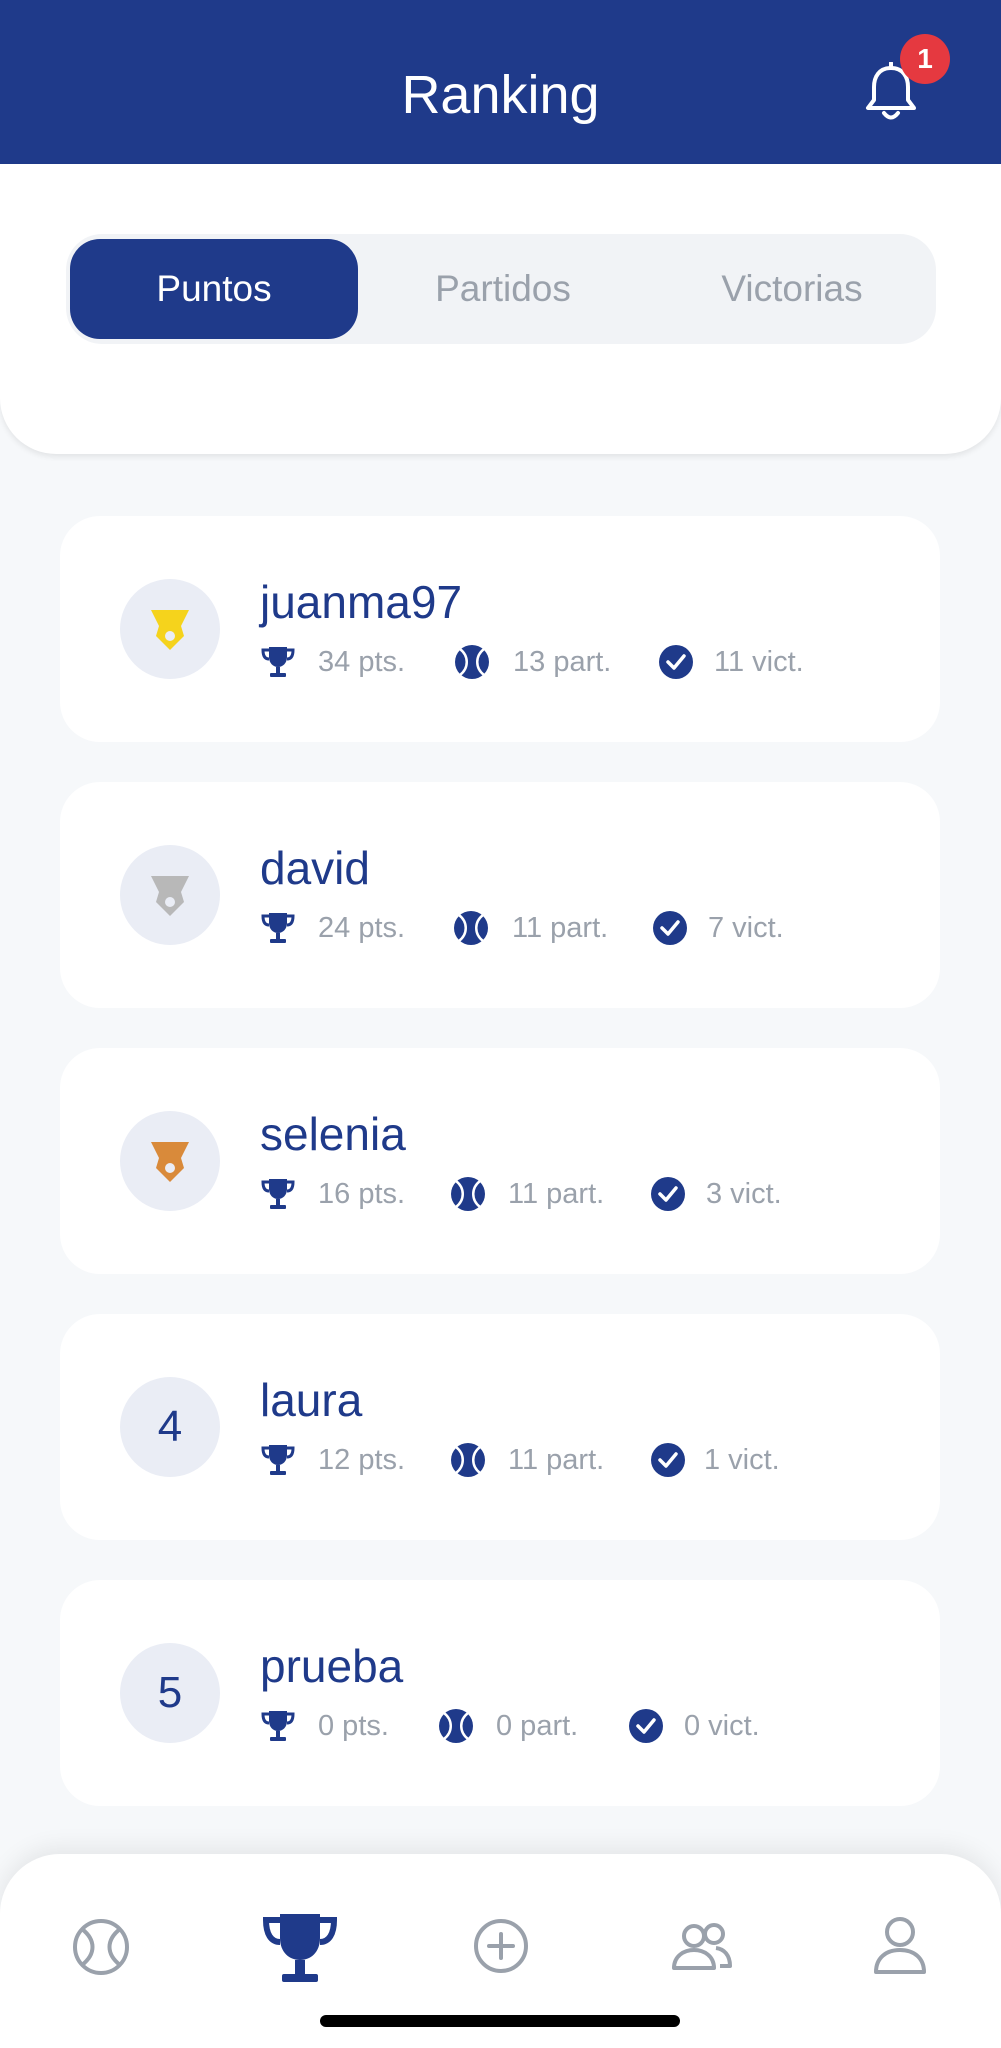  What do you see at coordinates (744, 1194) in the screenshot?
I see `wins-stat: 3 vict.` at bounding box center [744, 1194].